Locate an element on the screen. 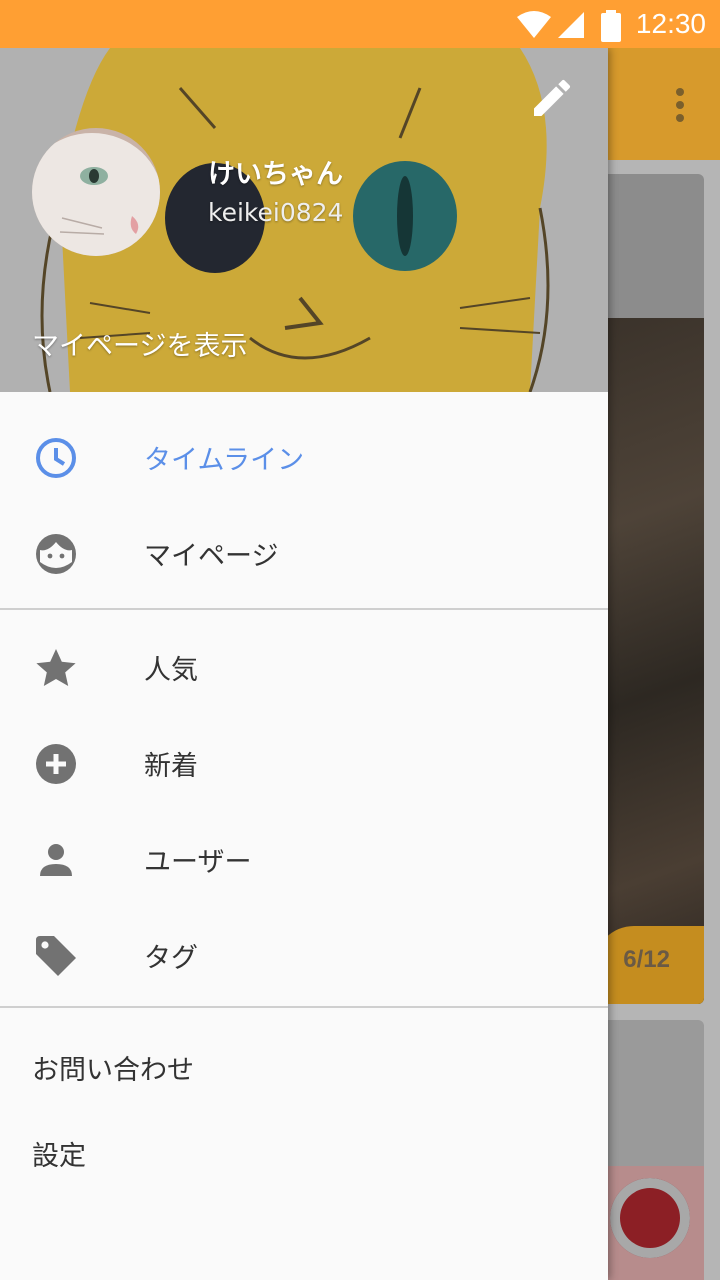 This screenshot has height=1280, width=720. nav-item-label: マイページ is located at coordinates (211, 556).